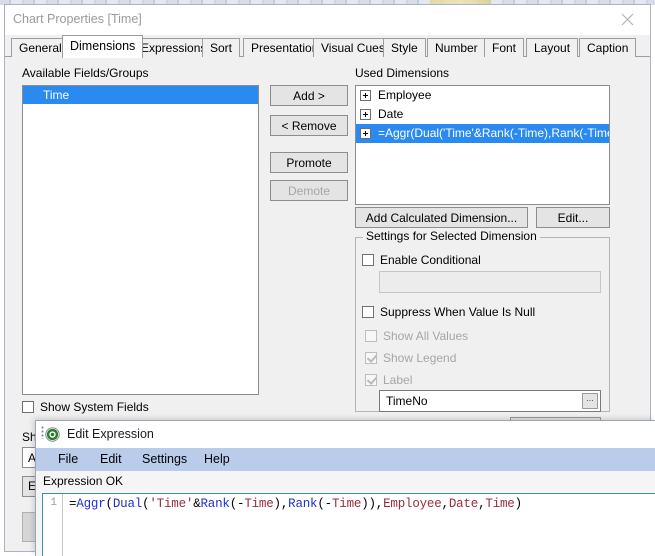 This screenshot has width=655, height=556. Describe the element at coordinates (309, 125) in the screenshot. I see `remove-button: < Remove` at that location.